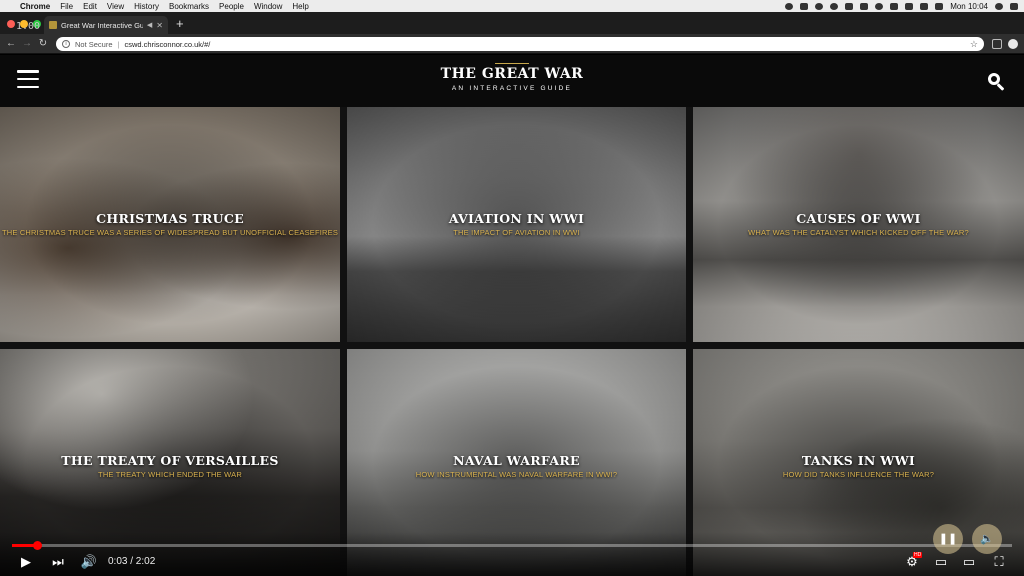 Image resolution: width=1024 pixels, height=576 pixels. What do you see at coordinates (804, 6) in the screenshot?
I see `dropbox-icon` at bounding box center [804, 6].